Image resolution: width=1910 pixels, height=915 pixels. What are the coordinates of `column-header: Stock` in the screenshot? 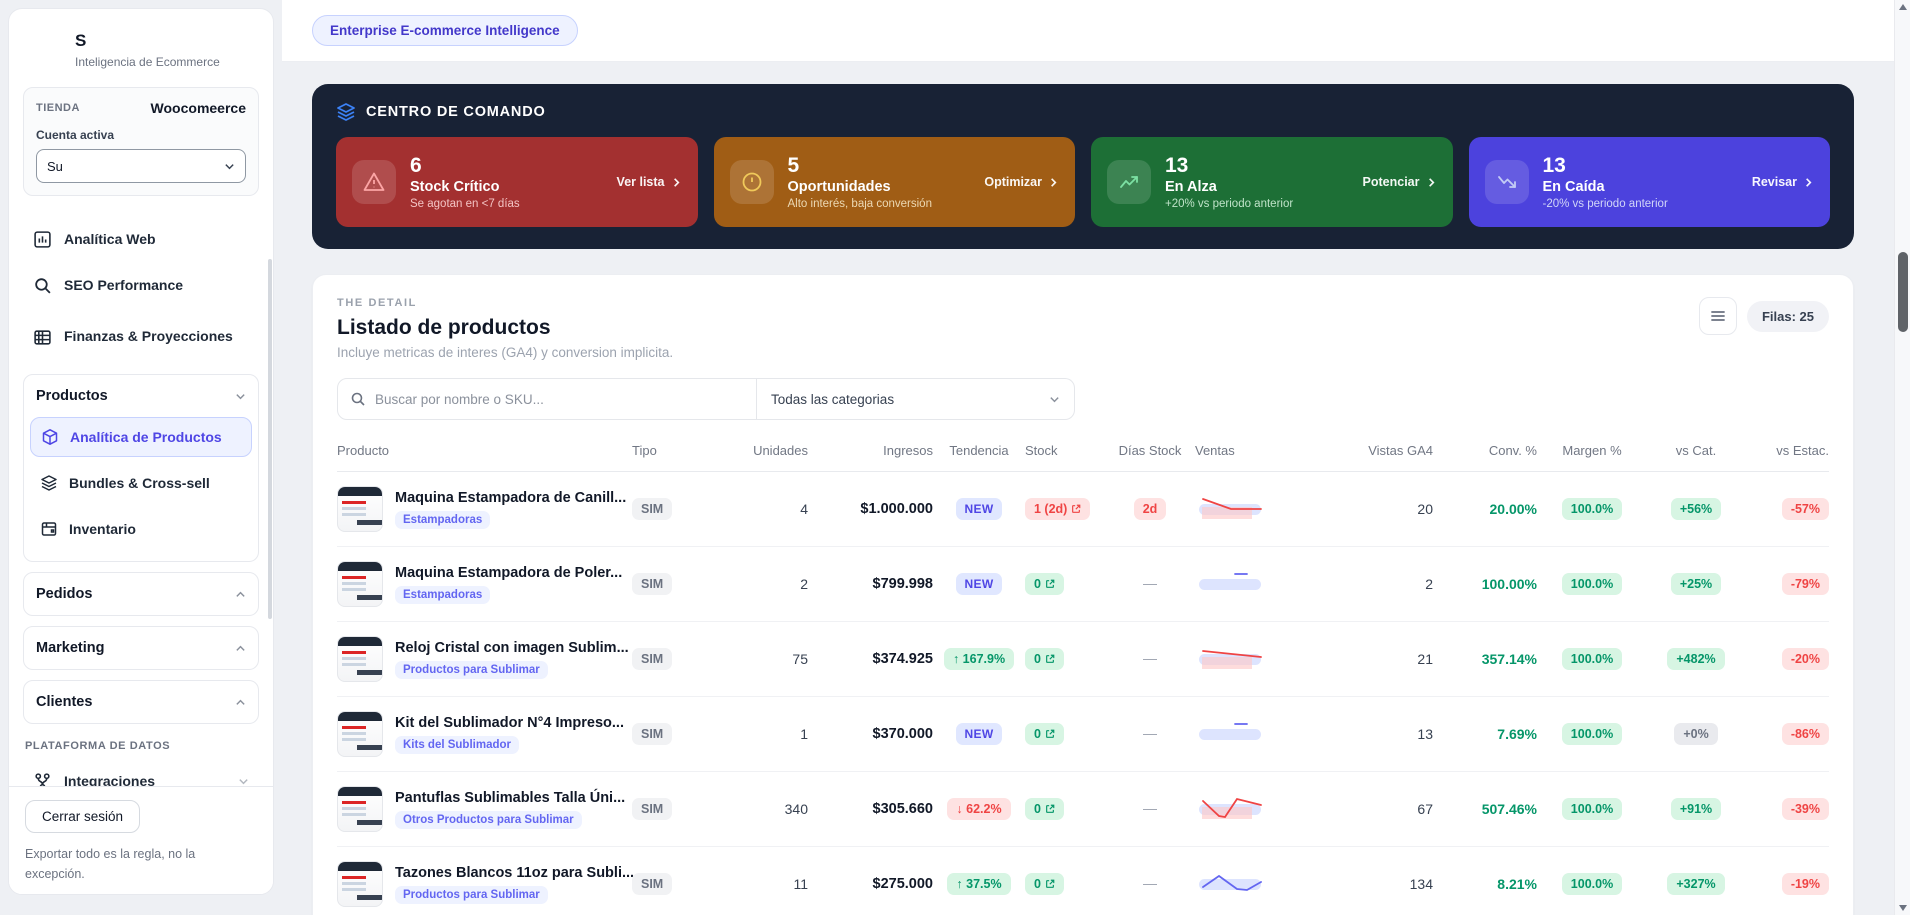 It's located at (1065, 450).